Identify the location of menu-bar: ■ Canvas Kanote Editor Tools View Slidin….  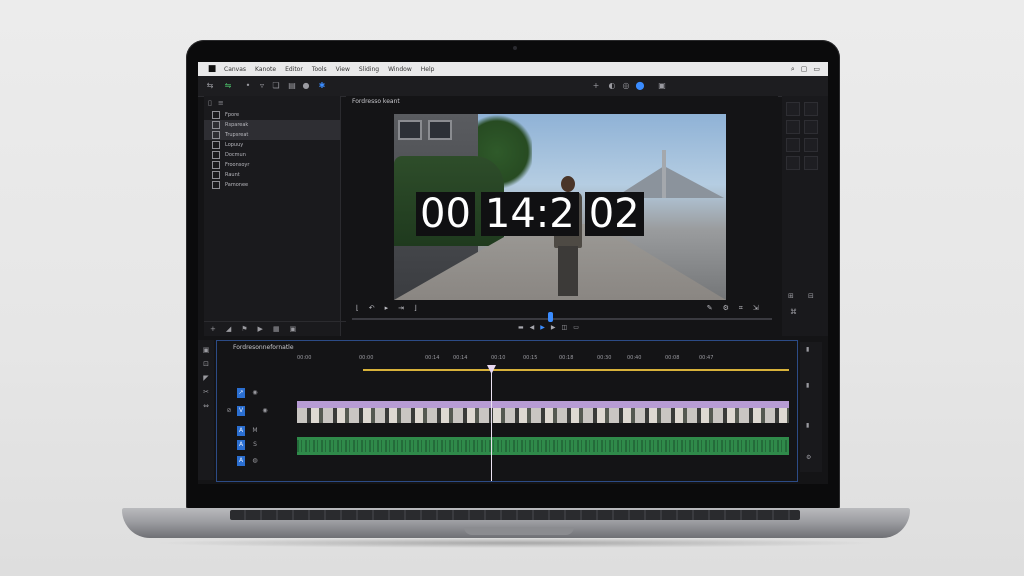
(513, 69).